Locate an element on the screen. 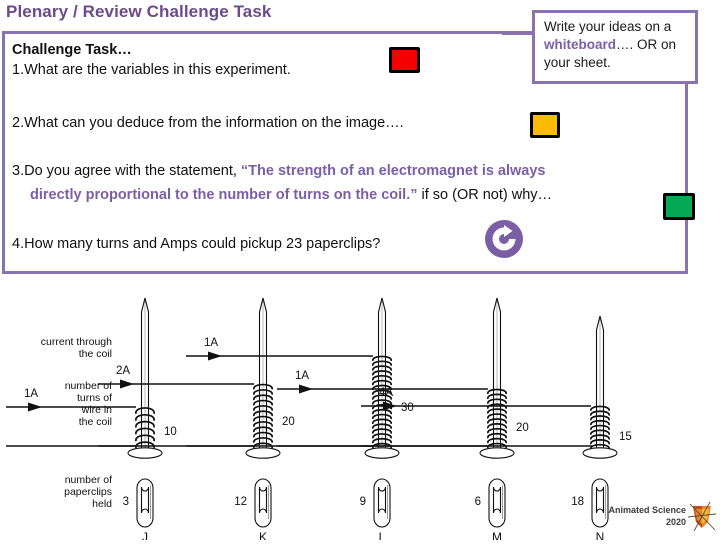 The height and width of the screenshot is (545, 720). animated-science-logo-mark-icon is located at coordinates (702, 518).